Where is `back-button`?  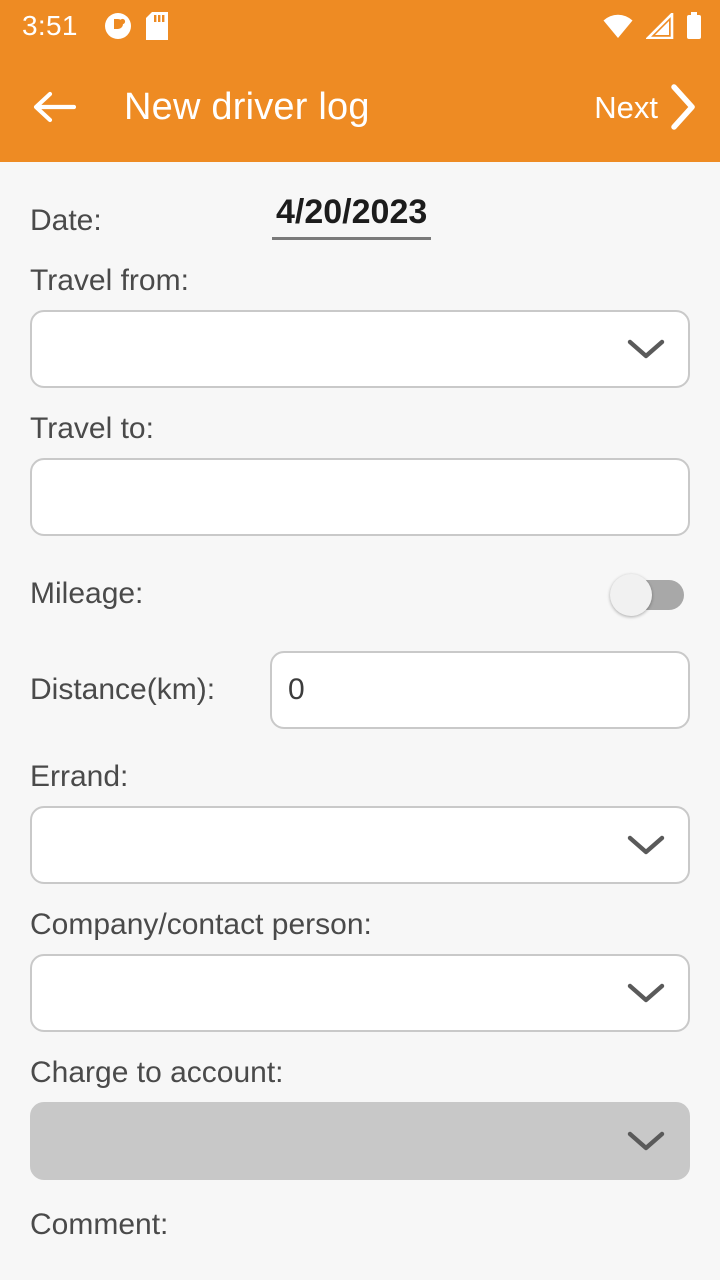 back-button is located at coordinates (54, 107).